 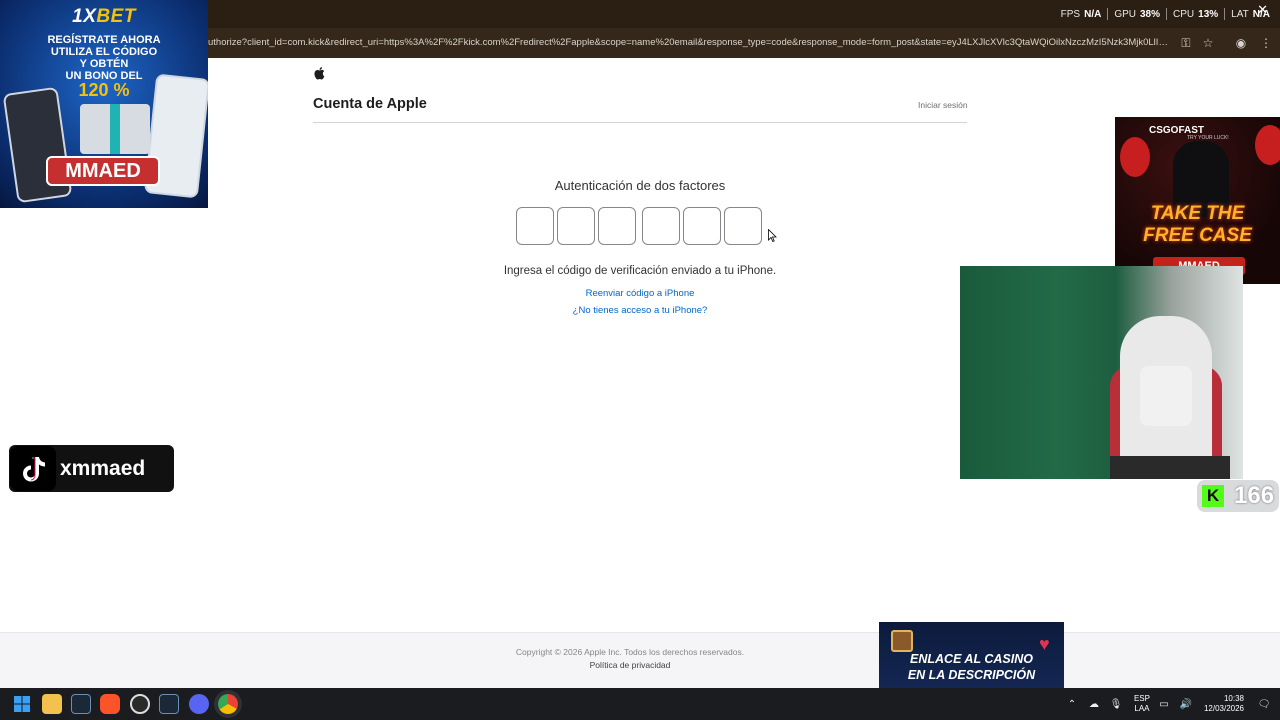 I want to click on menu-icon: ⋮, so click(x=1266, y=43).